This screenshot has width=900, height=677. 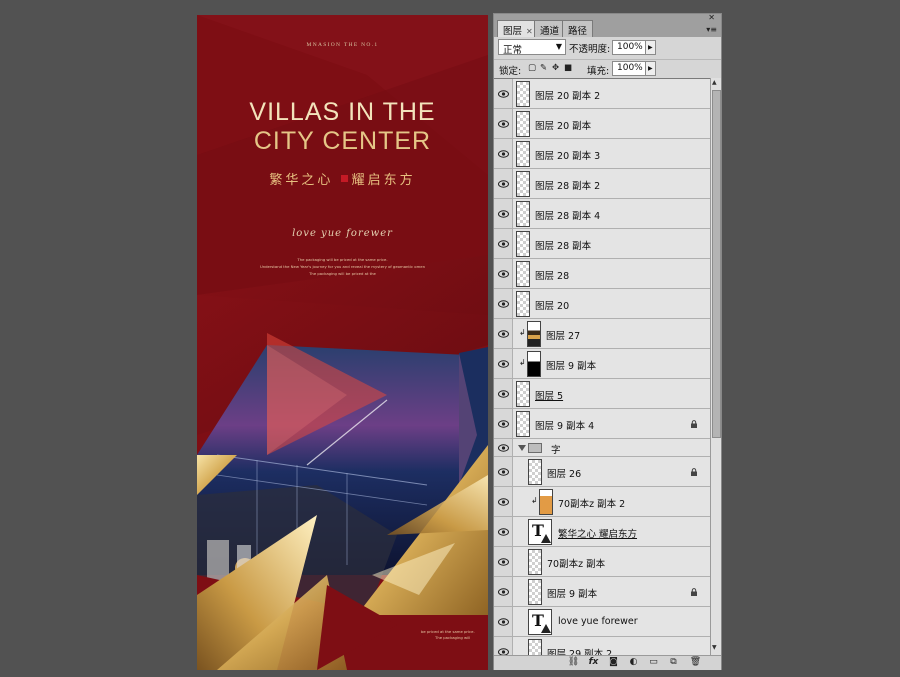 I want to click on layer-name: 图层 27, so click(x=563, y=335).